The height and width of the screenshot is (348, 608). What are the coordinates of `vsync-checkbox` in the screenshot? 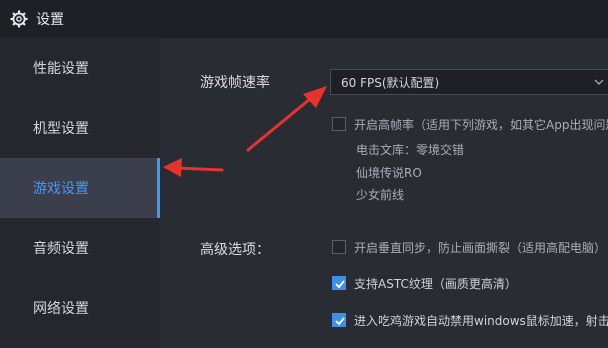 It's located at (339, 247).